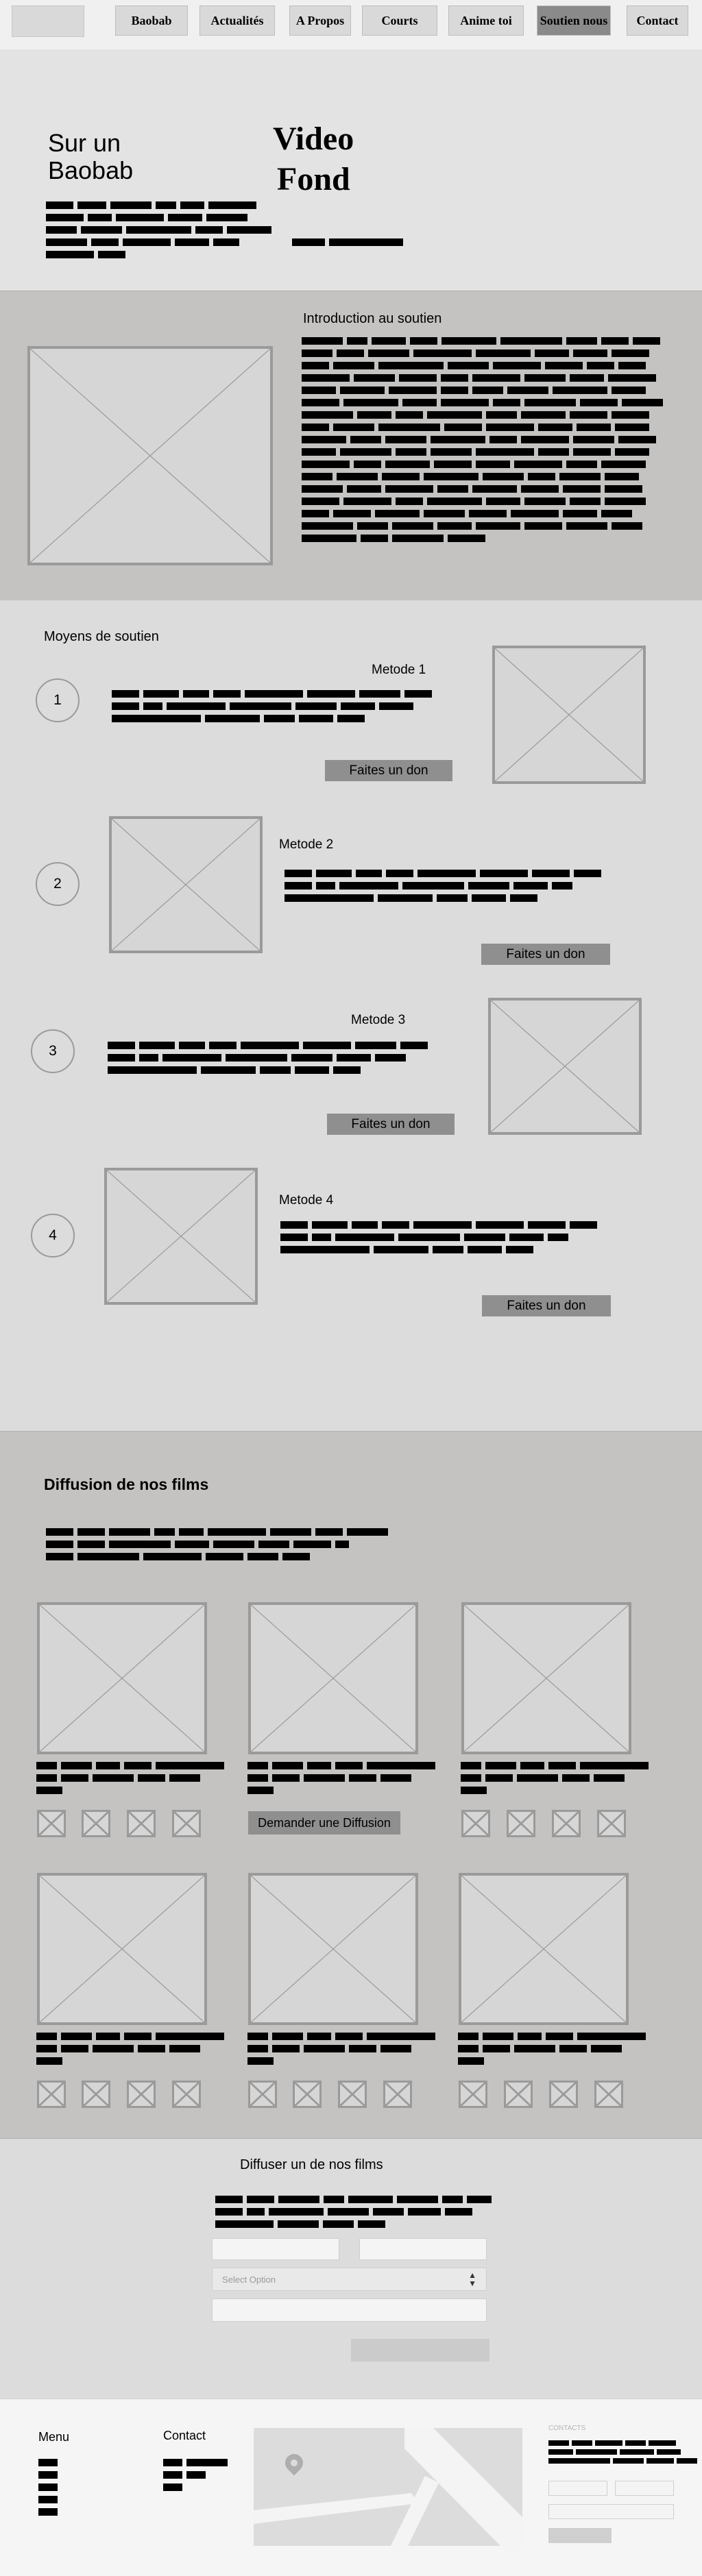 This screenshot has width=702, height=2576. I want to click on film-4-text, so click(130, 2051).